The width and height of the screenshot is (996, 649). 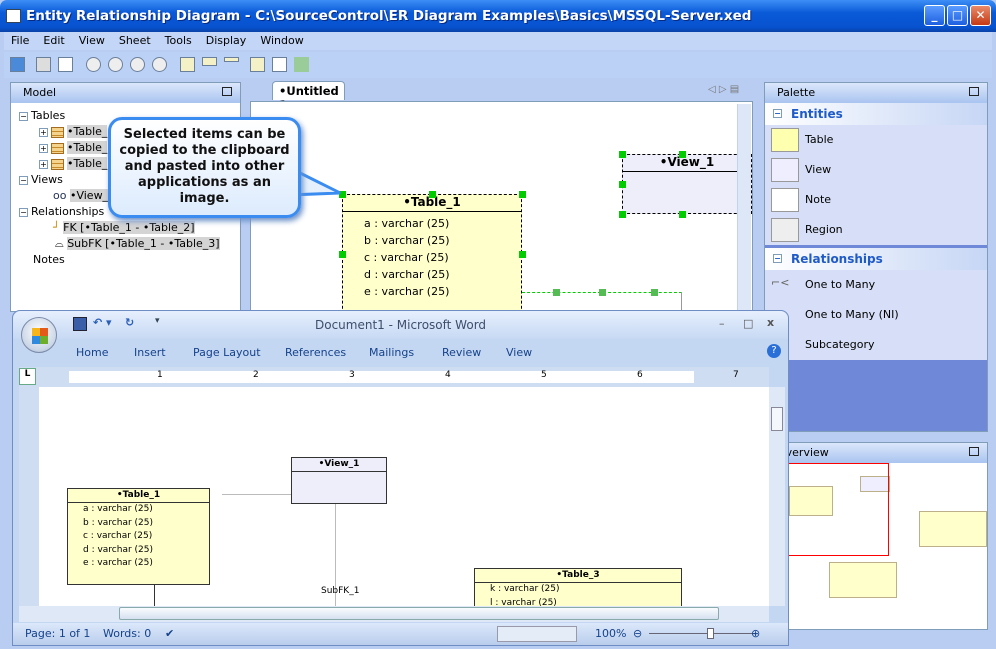 What do you see at coordinates (934, 15) in the screenshot?
I see `minimize-button: _` at bounding box center [934, 15].